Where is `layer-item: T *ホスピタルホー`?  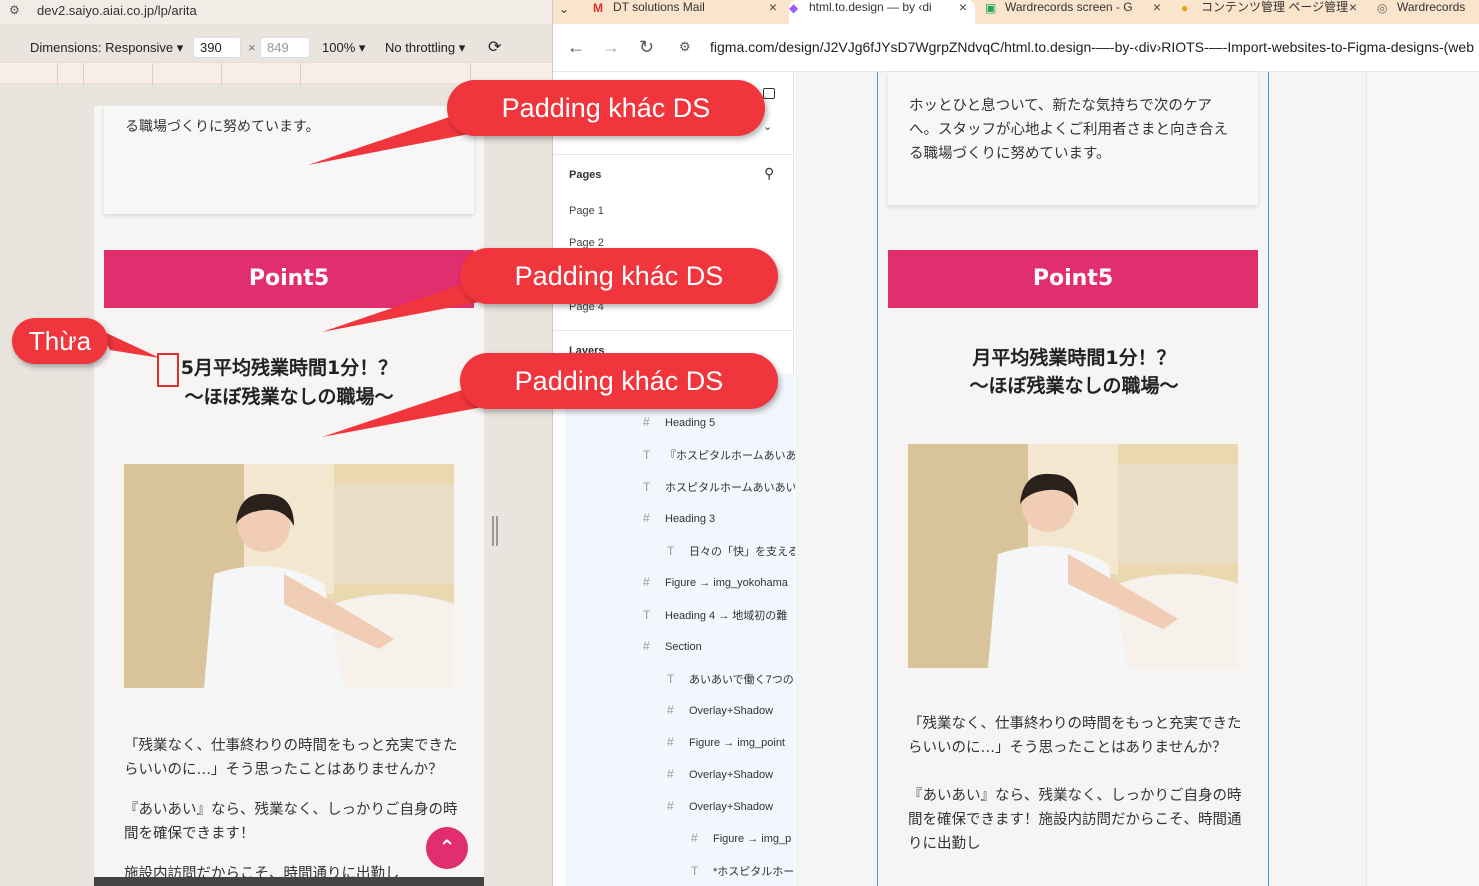 layer-item: T *ホスピタルホー is located at coordinates (742, 871).